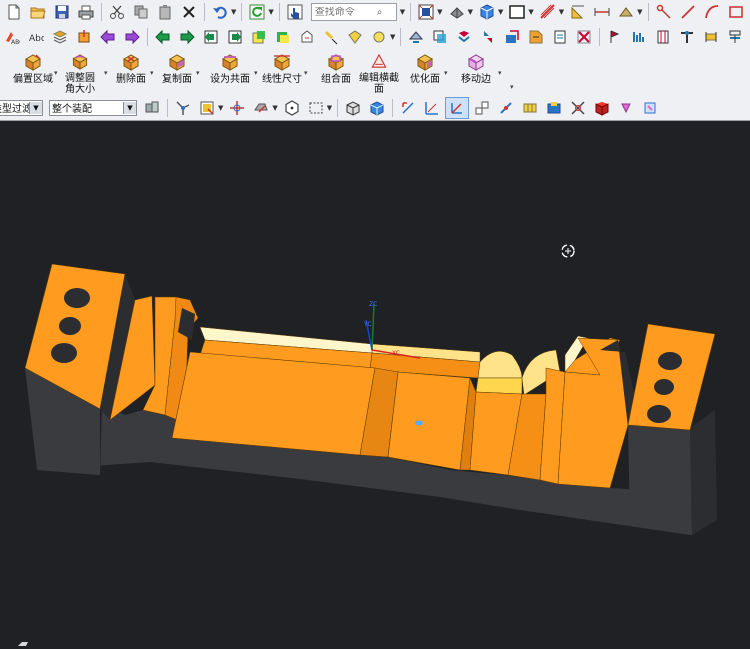 This screenshot has width=750, height=649. Describe the element at coordinates (207, 108) in the screenshot. I see `select-filter-icon` at that location.